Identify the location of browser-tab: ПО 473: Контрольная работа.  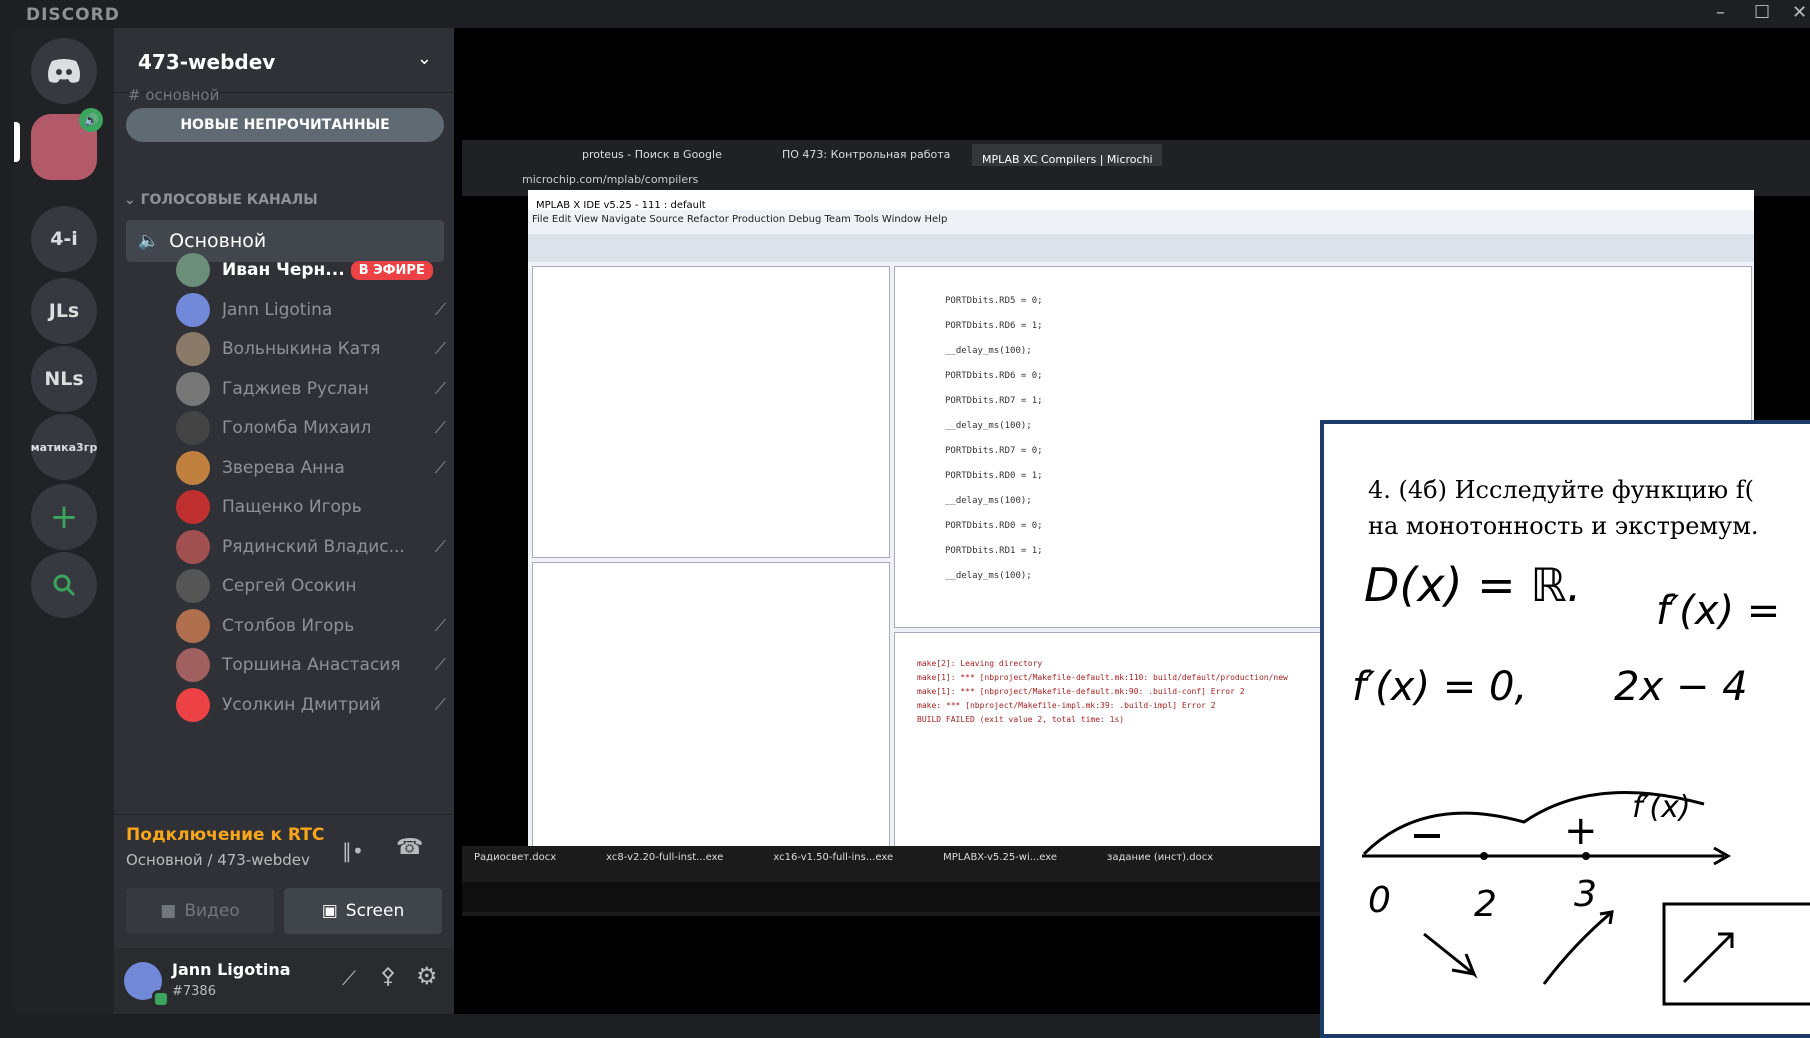
(866, 154).